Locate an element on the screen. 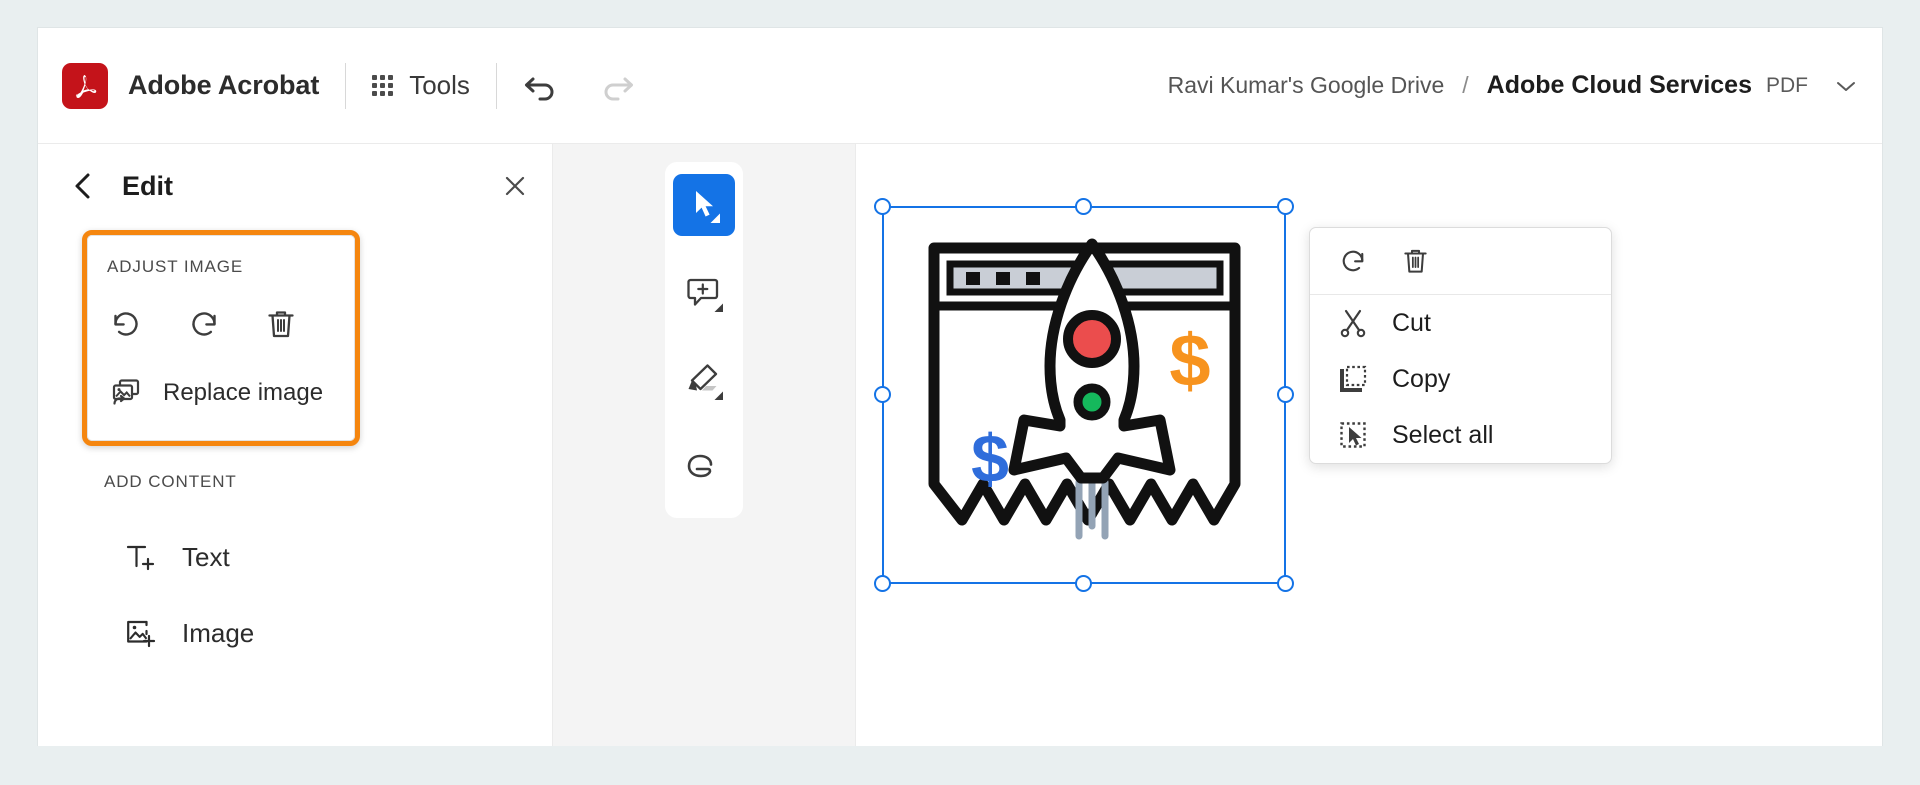  comment-tool-button is located at coordinates (704, 293).